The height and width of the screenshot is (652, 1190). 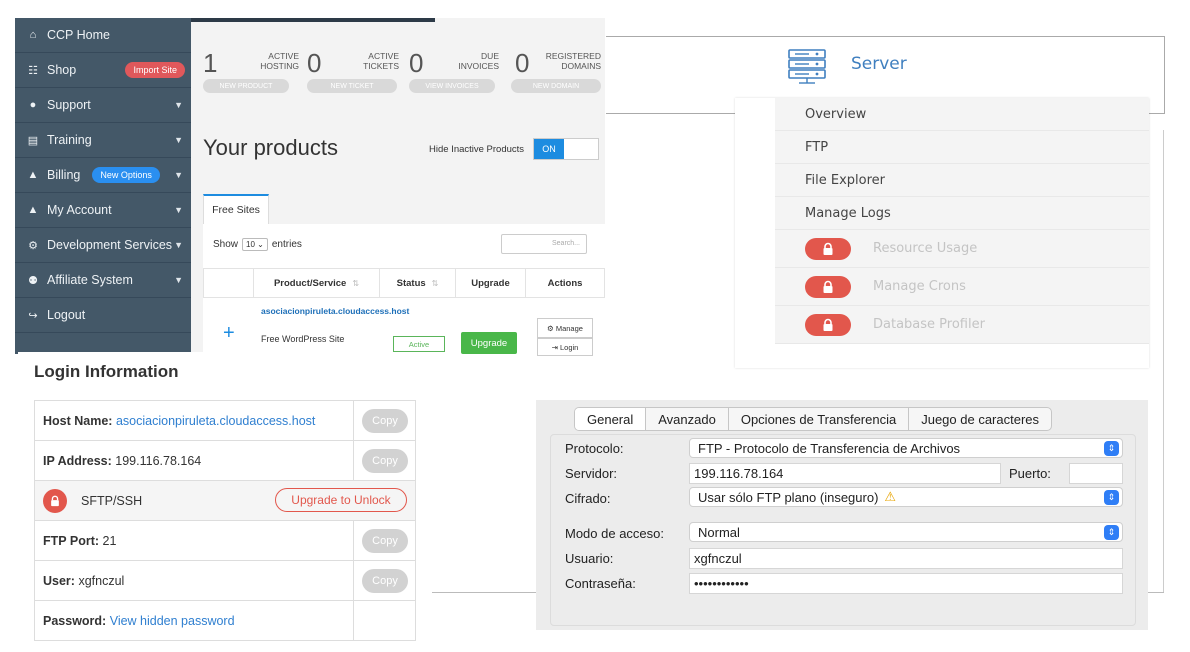 What do you see at coordinates (962, 287) in the screenshot?
I see `menu-item-manage-crons: Manage Crons` at bounding box center [962, 287].